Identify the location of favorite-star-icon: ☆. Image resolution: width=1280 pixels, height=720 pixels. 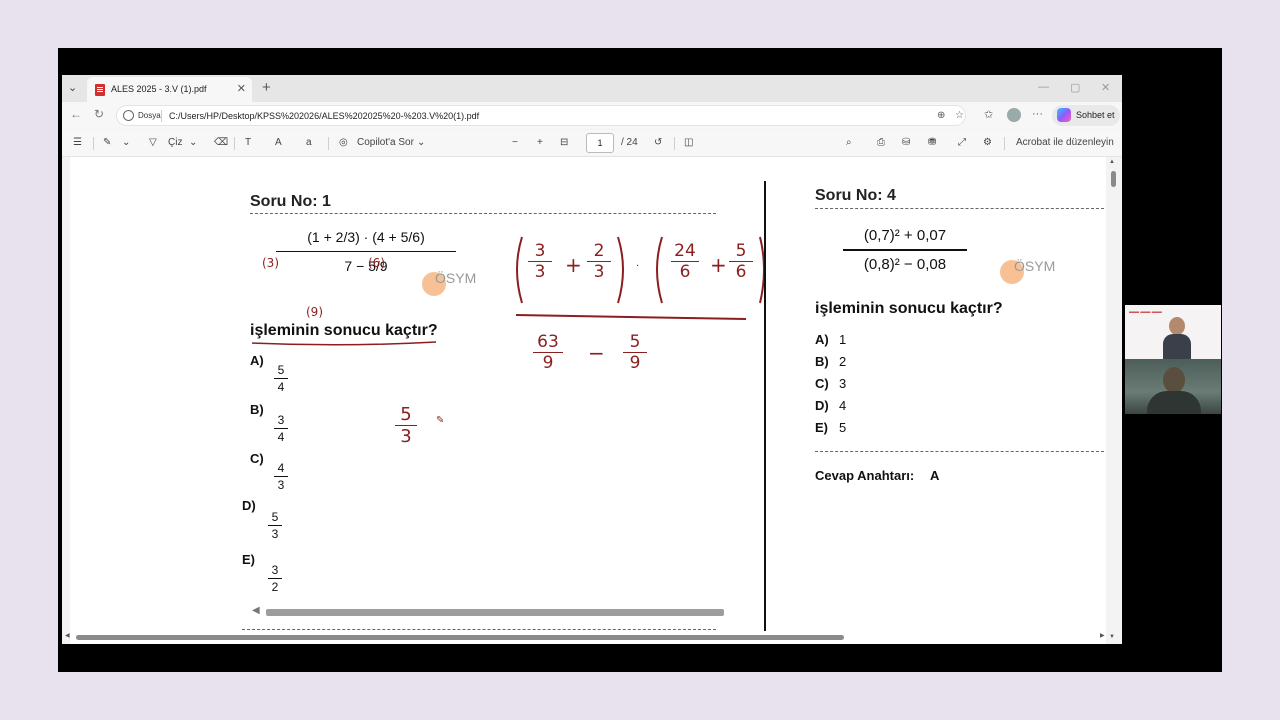
(959, 115).